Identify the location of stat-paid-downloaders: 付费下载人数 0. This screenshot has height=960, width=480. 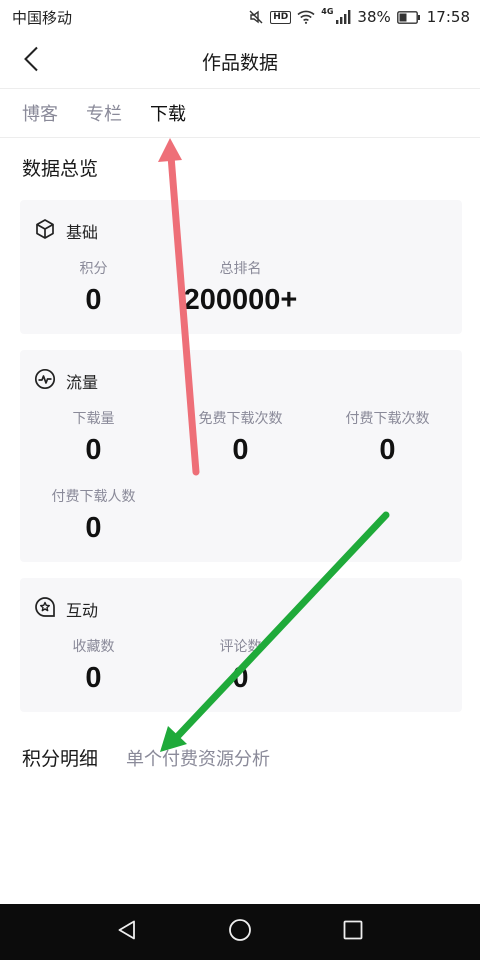
(93, 515).